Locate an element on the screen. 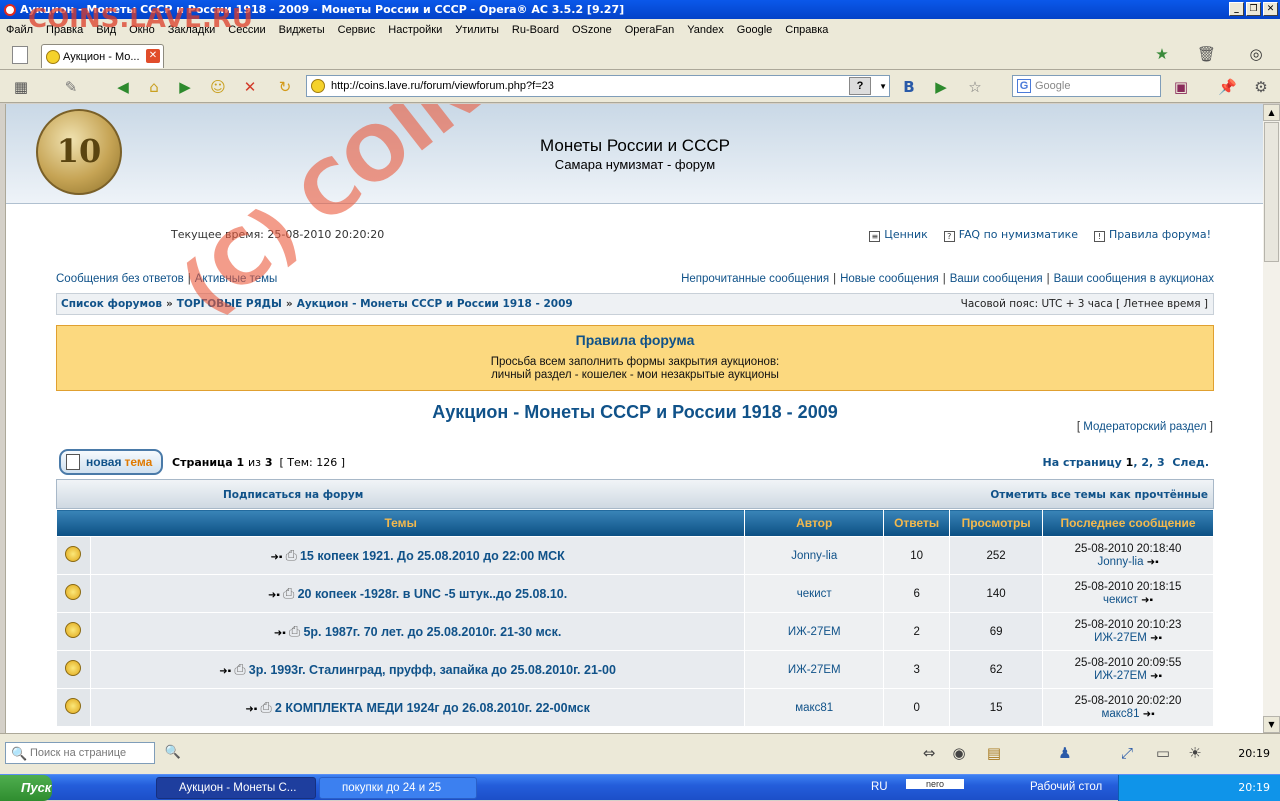 This screenshot has height=801, width=1280. task-folder: покупки до 24 и 25 is located at coordinates (398, 788).